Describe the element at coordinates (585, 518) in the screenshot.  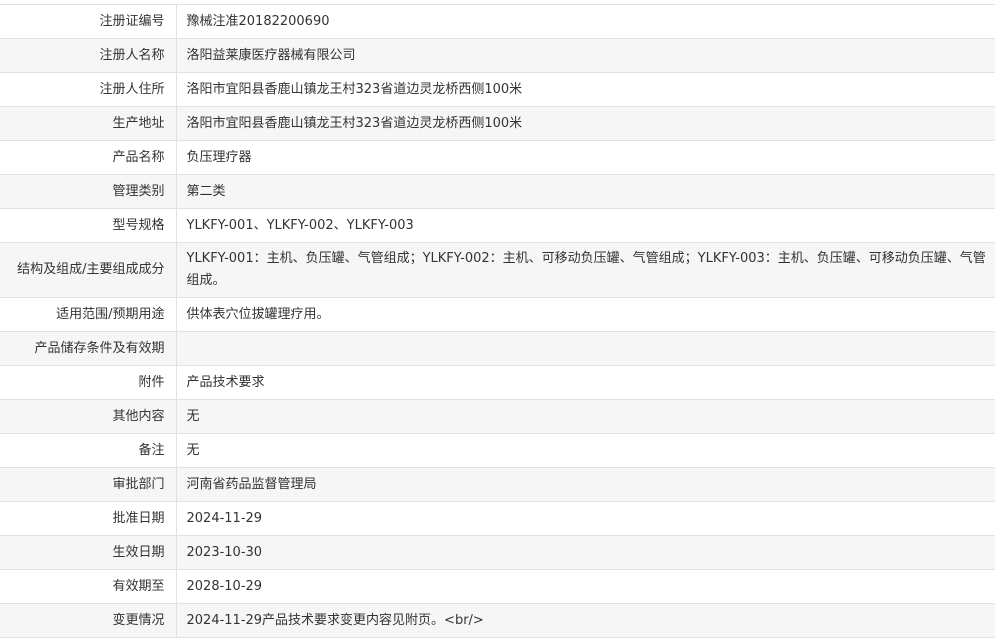
I see `field-value: 2024-11-29` at that location.